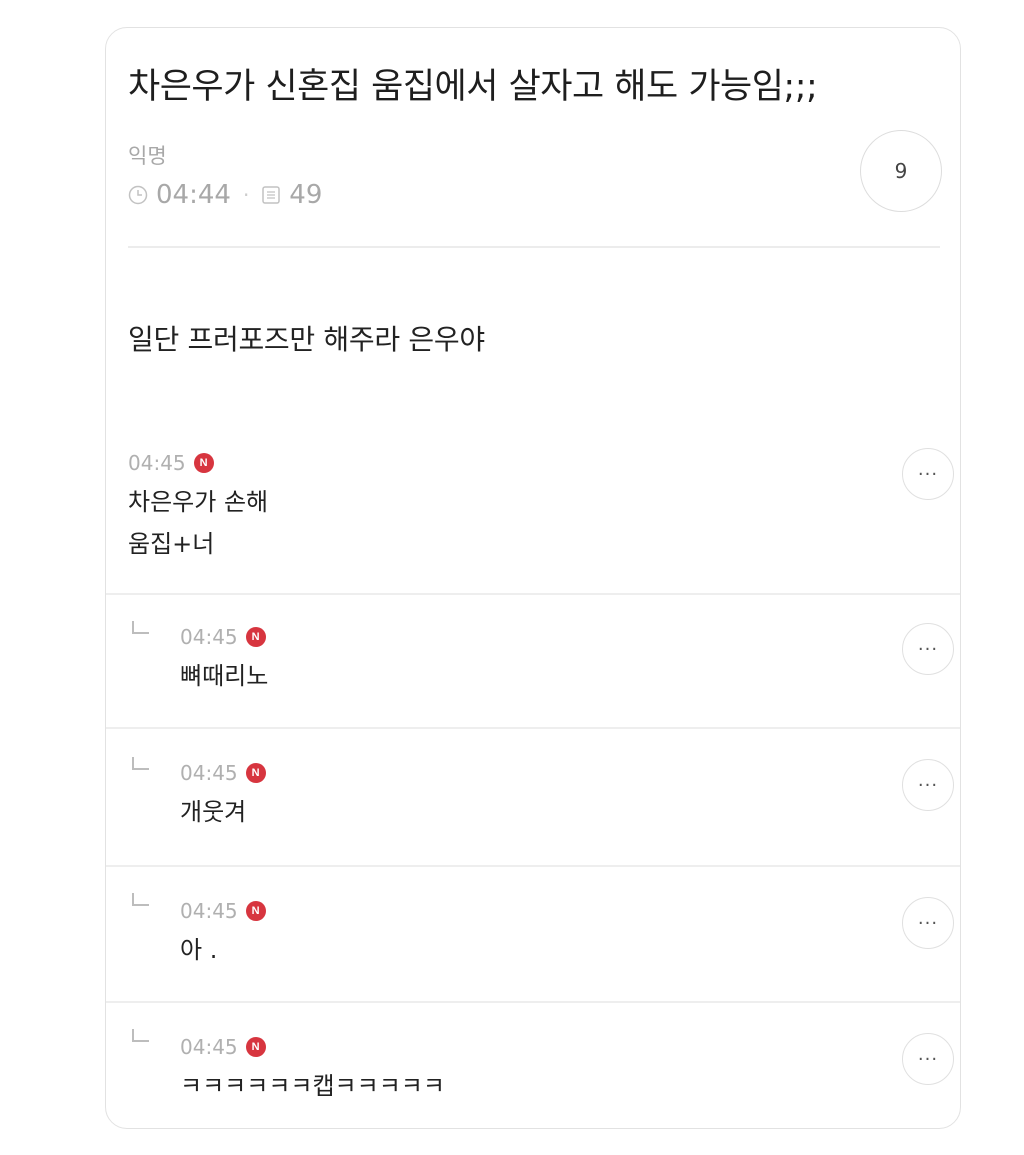 Image resolution: width=1024 pixels, height=1155 pixels. What do you see at coordinates (213, 812) in the screenshot?
I see `comment-text: 개웃겨` at bounding box center [213, 812].